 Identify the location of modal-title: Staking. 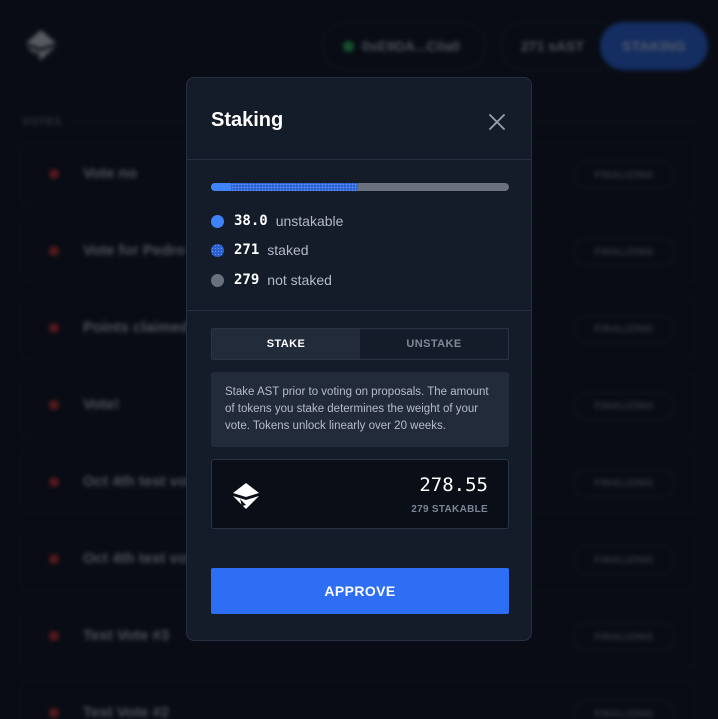
(247, 120).